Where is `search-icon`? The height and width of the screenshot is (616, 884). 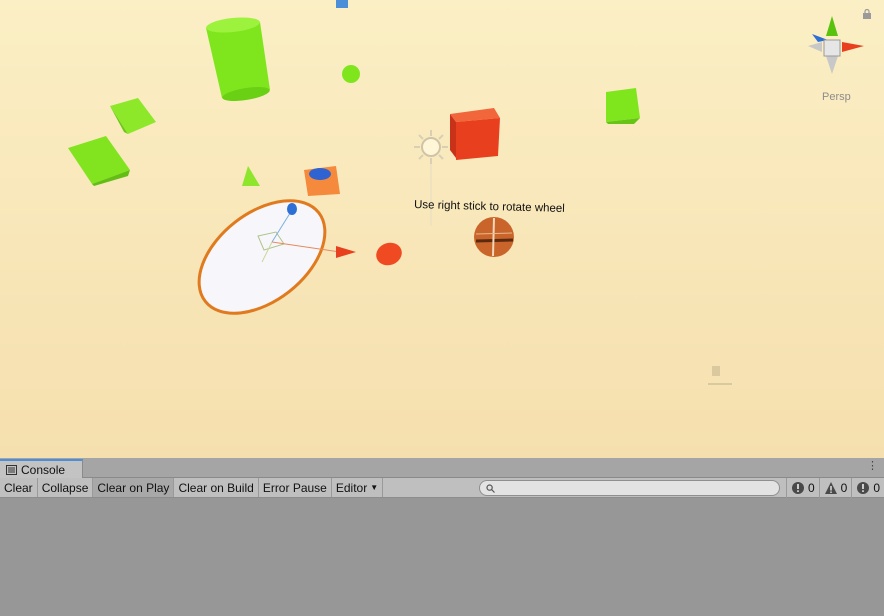
search-icon is located at coordinates (490, 488).